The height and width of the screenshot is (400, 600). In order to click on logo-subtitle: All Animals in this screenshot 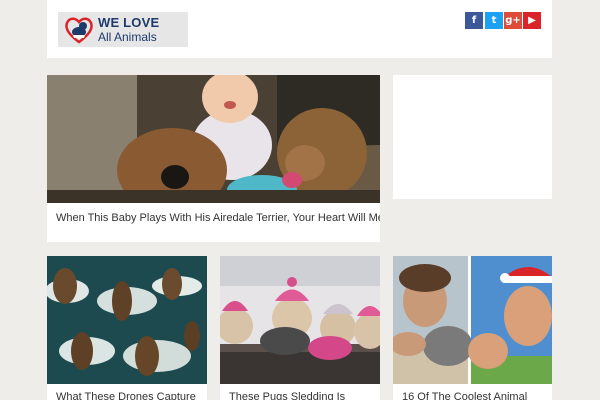, I will do `click(127, 37)`.